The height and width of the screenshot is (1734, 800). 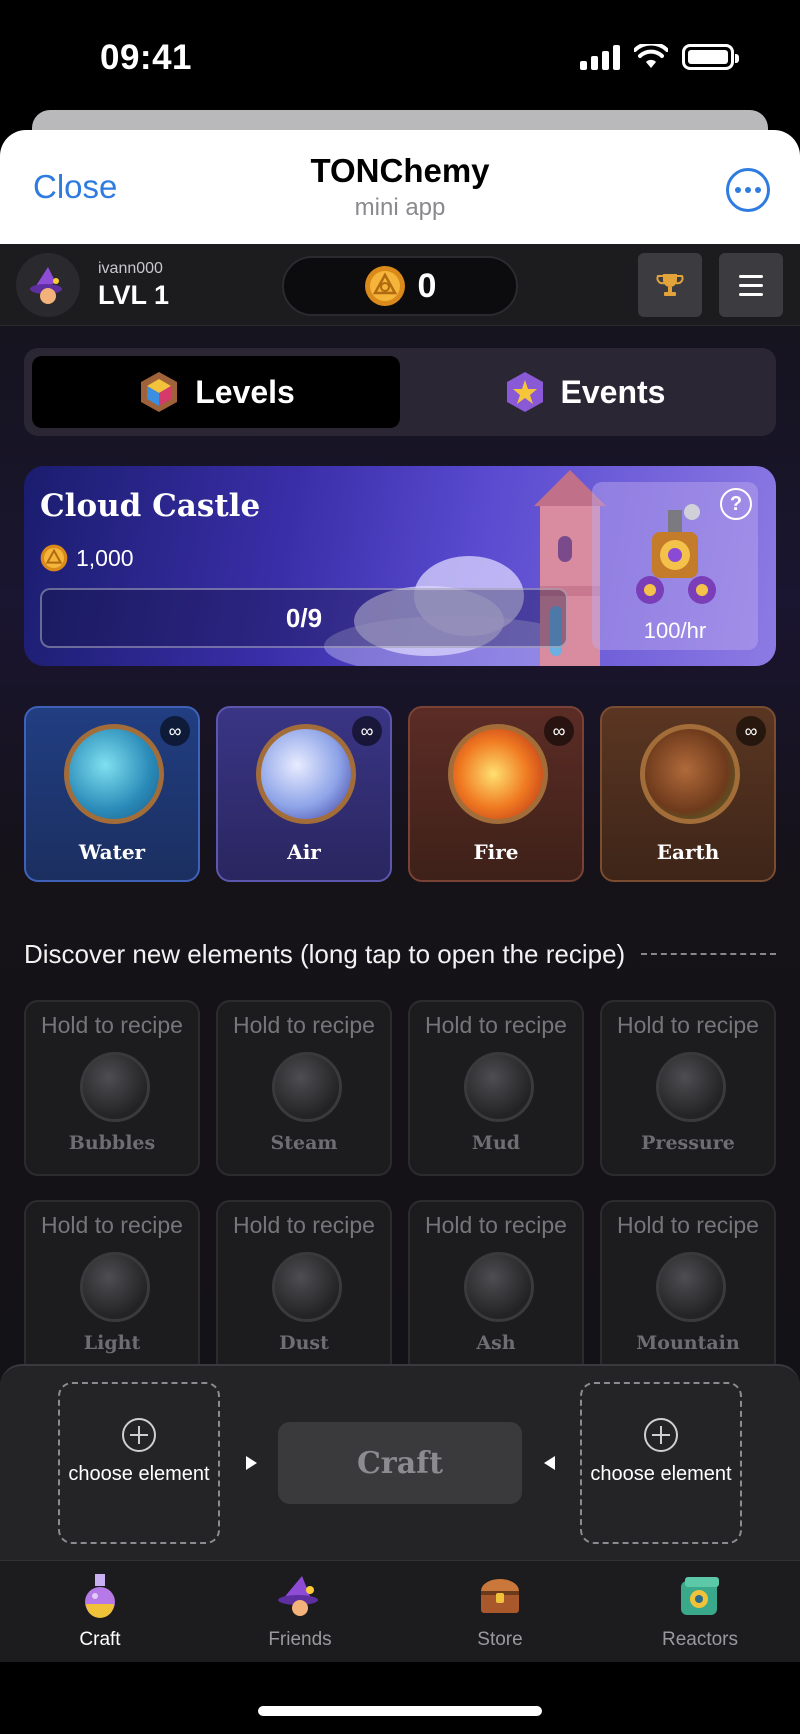 I want to click on status-time: 09:41, so click(x=146, y=57).